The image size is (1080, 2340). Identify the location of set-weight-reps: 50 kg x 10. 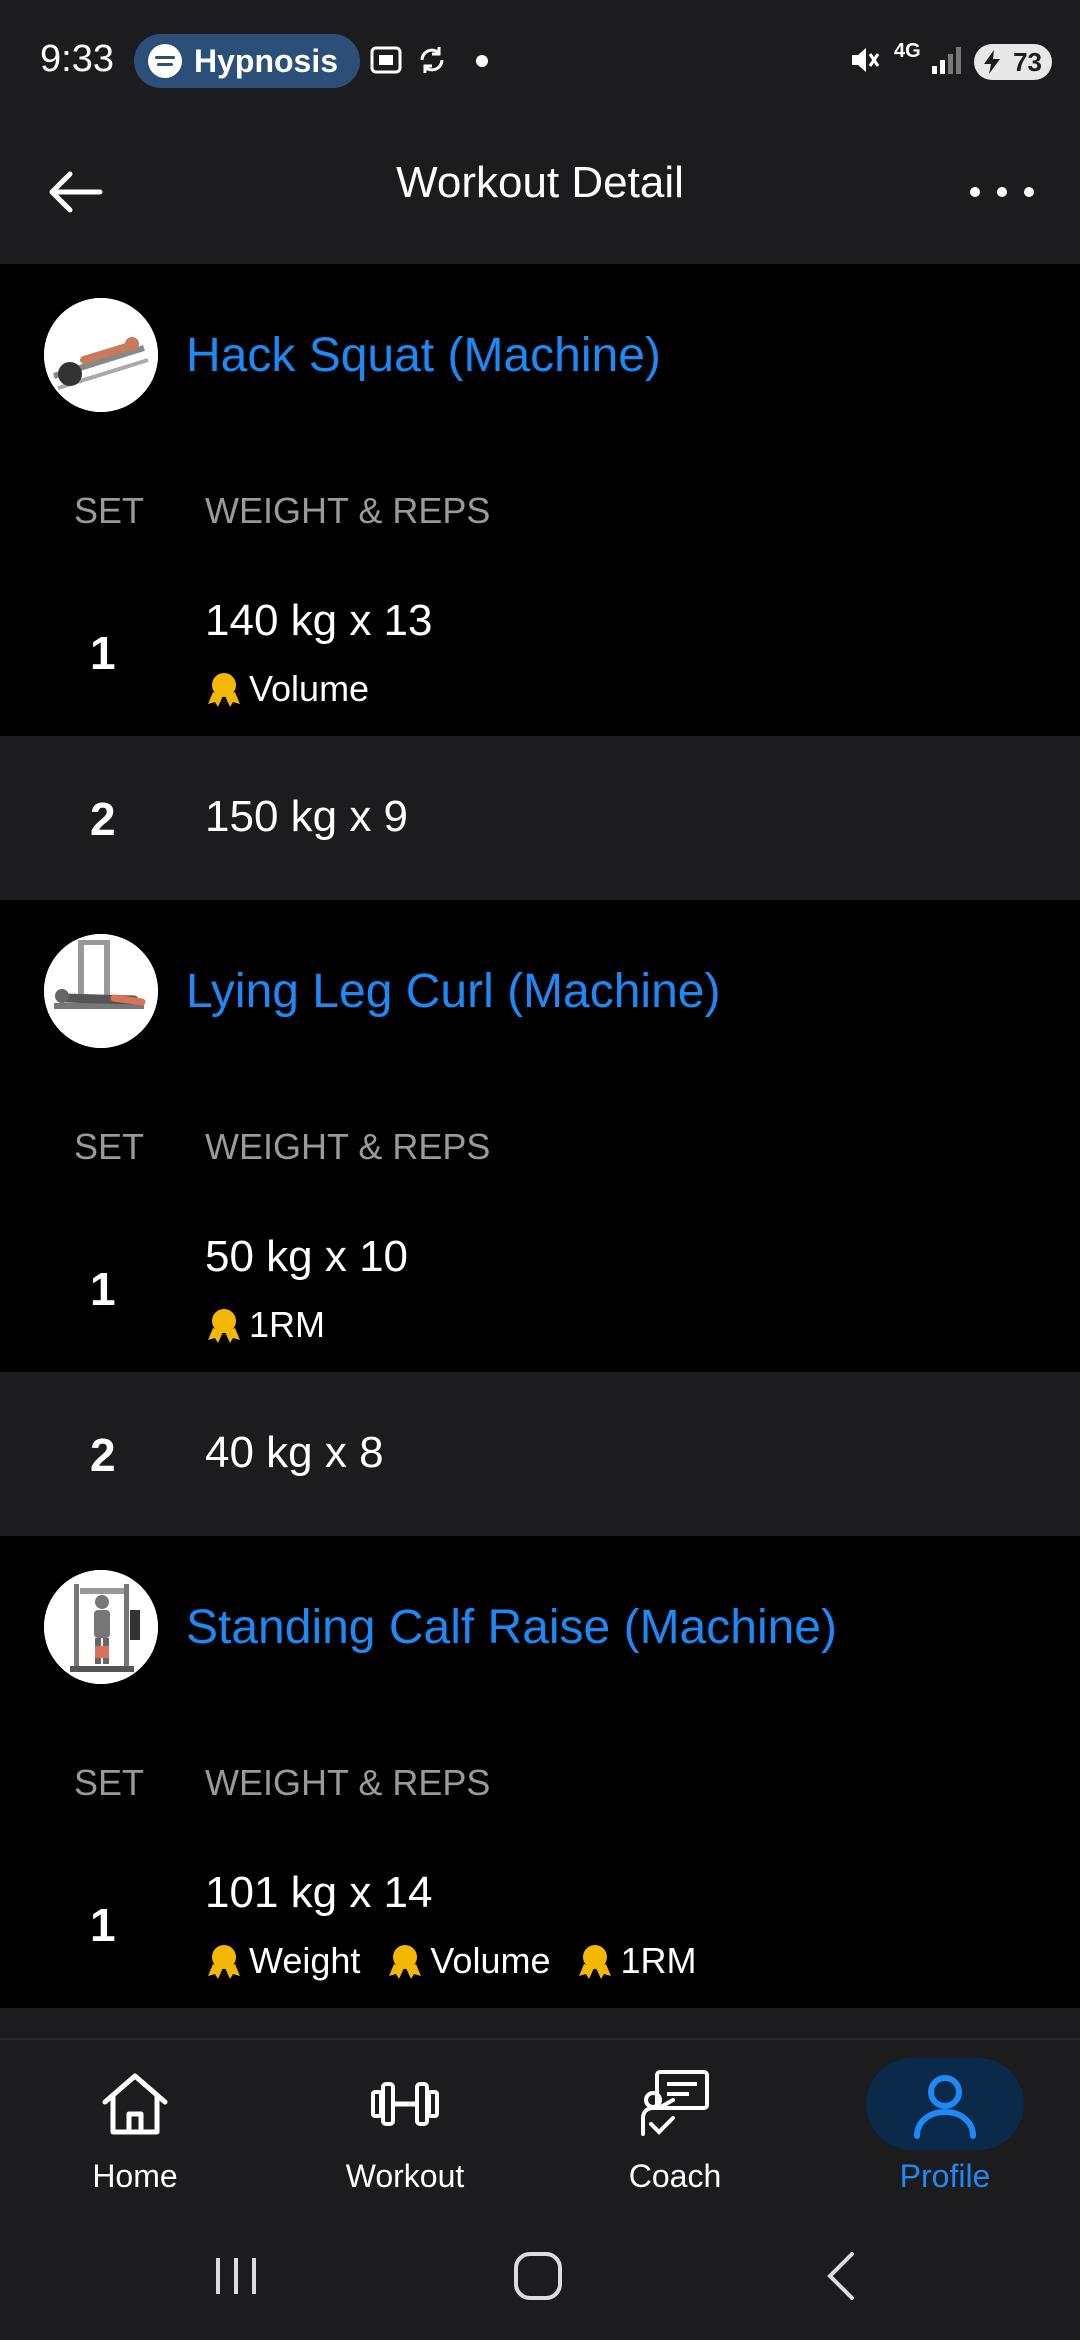
(307, 1256).